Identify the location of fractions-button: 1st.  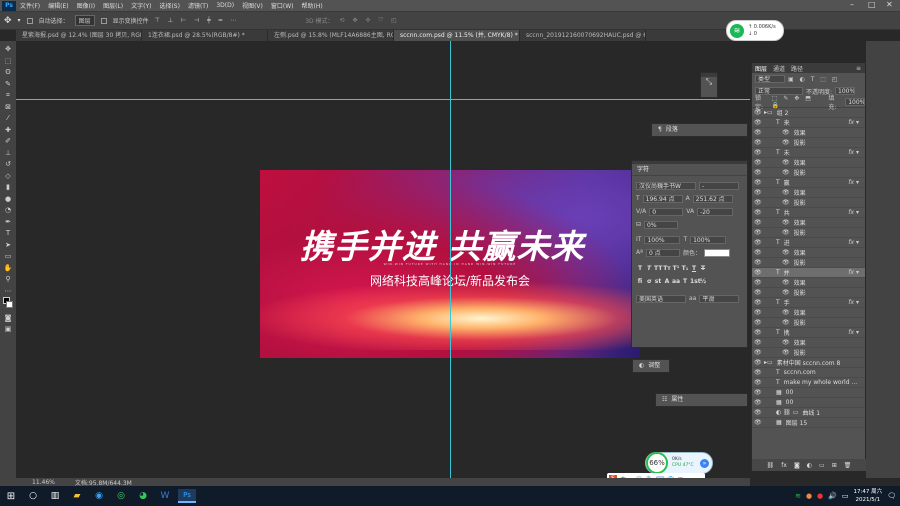
(695, 282).